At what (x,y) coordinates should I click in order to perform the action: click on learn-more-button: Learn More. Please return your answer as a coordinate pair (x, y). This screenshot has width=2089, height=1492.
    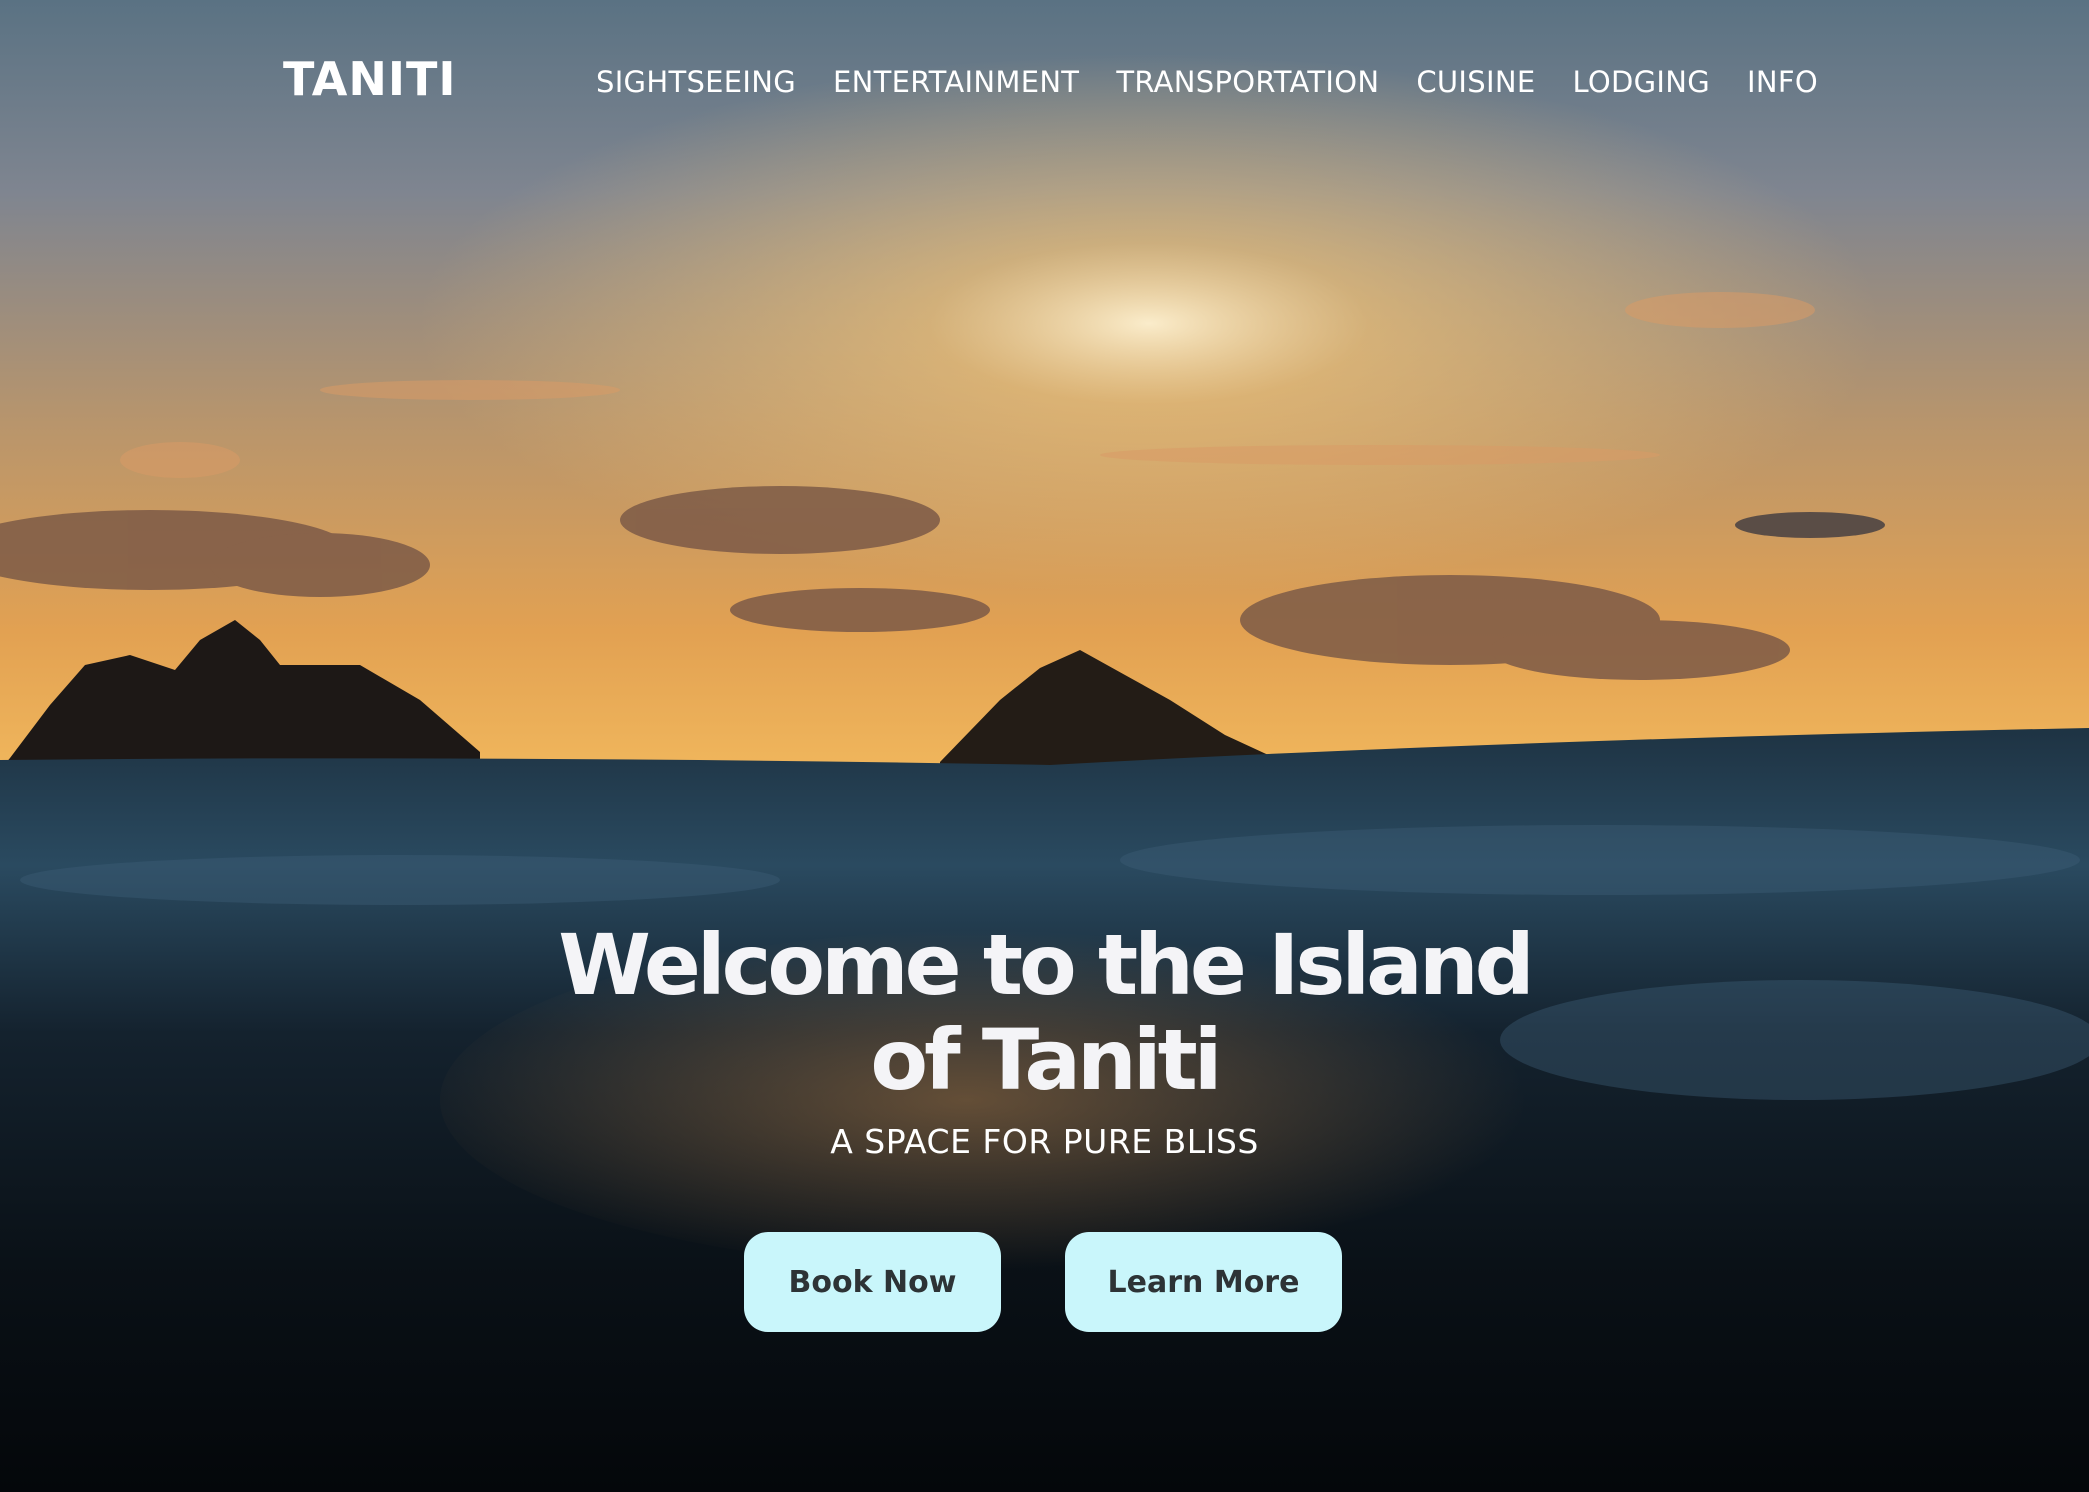
    Looking at the image, I should click on (1203, 1282).